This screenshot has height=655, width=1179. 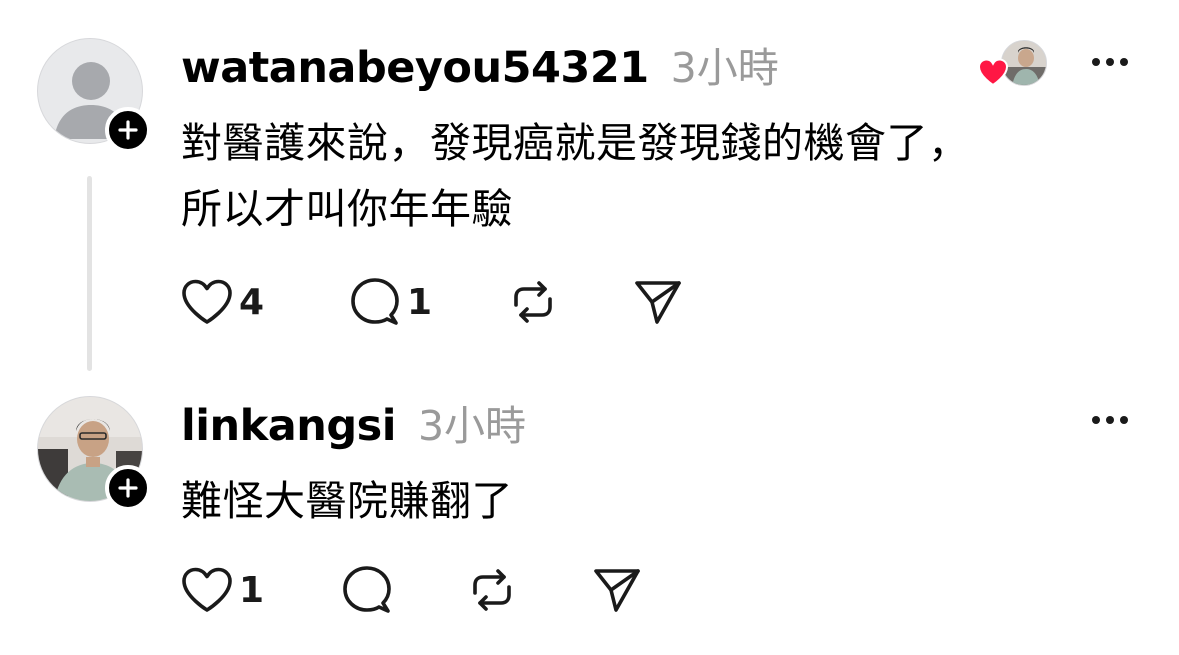 I want to click on post-header: watanabeyou54321 3小時, so click(x=480, y=64).